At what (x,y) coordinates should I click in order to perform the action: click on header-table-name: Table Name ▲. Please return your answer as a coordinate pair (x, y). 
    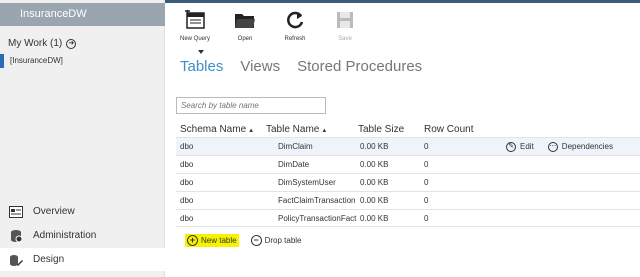
    Looking at the image, I should click on (309, 129).